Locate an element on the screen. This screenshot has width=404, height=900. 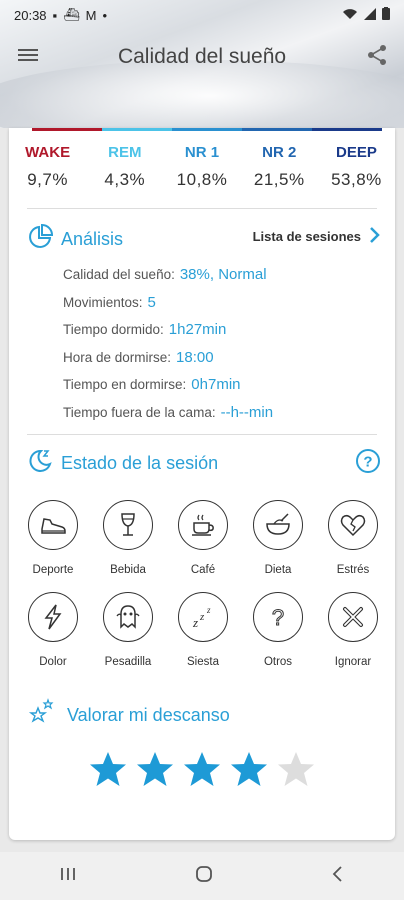
analysis-value: --h--min is located at coordinates (247, 412).